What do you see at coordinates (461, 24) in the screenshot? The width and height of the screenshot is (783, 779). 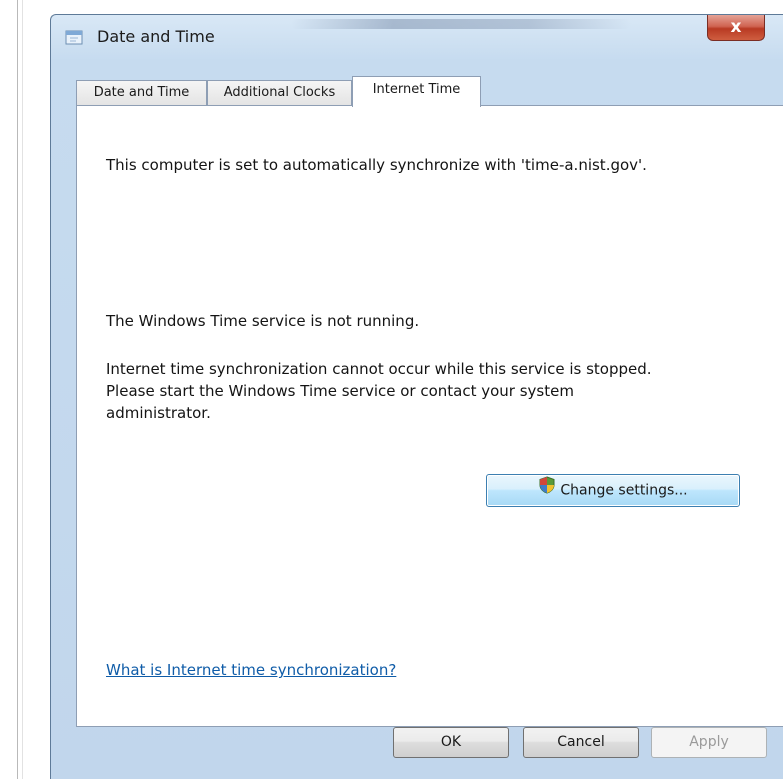 I see `blurred-background-window` at bounding box center [461, 24].